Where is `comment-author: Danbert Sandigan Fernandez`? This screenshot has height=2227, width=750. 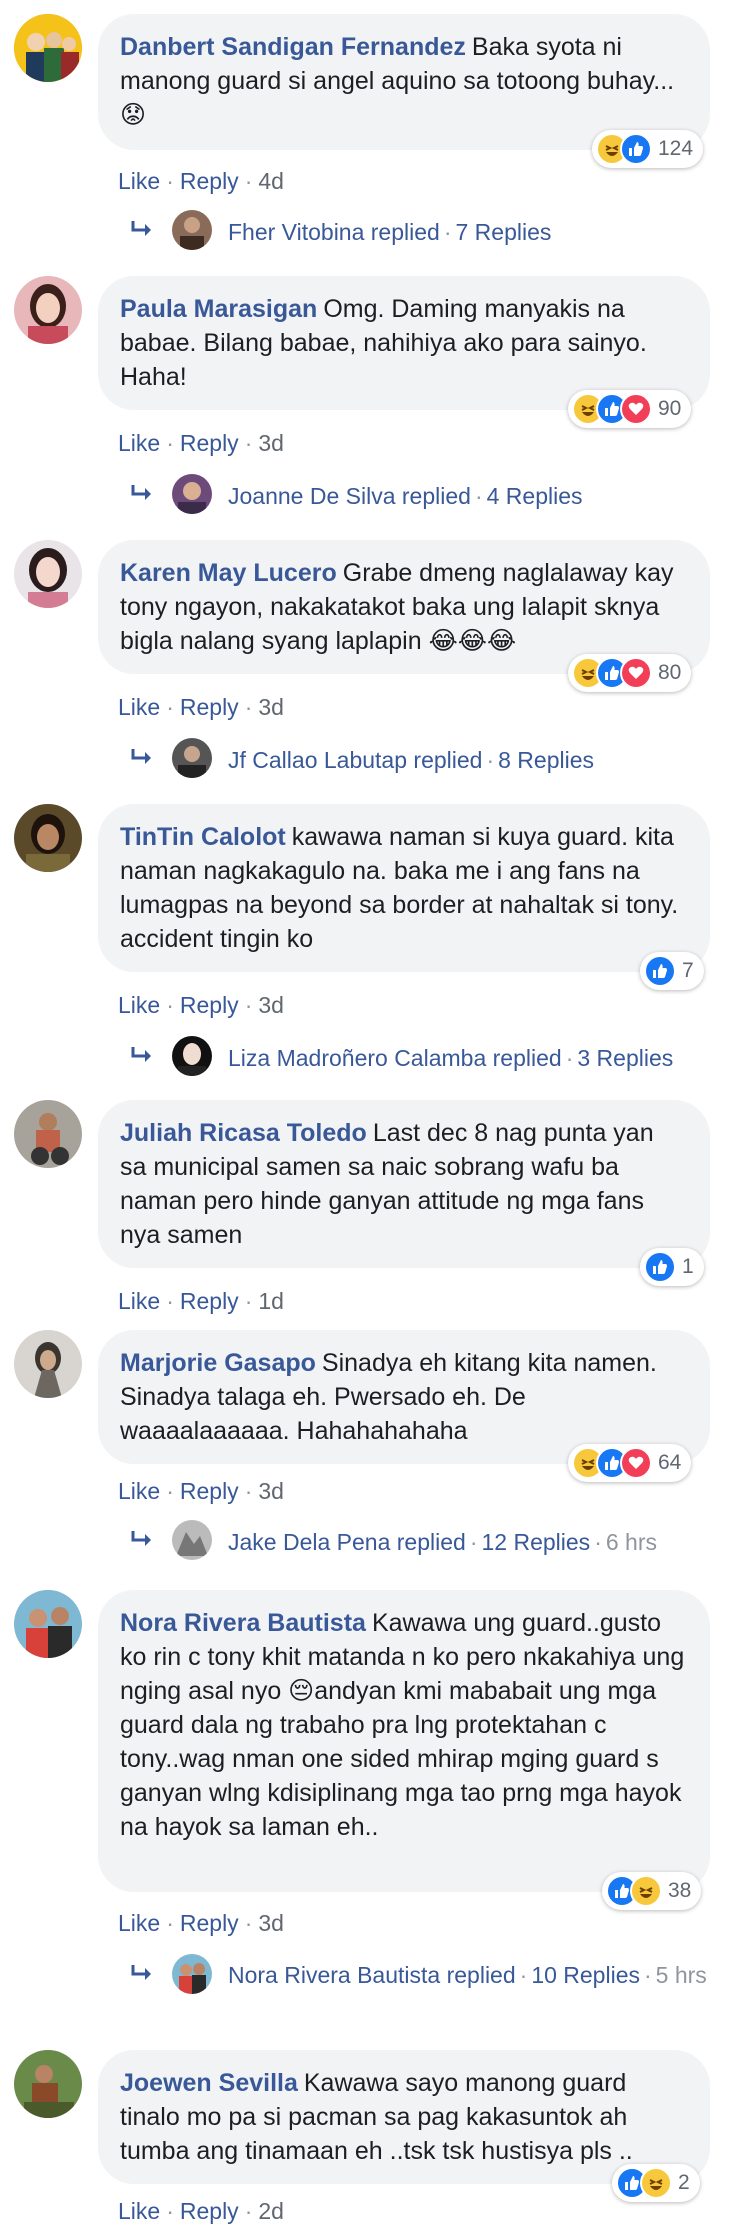 comment-author: Danbert Sandigan Fernandez is located at coordinates (293, 47).